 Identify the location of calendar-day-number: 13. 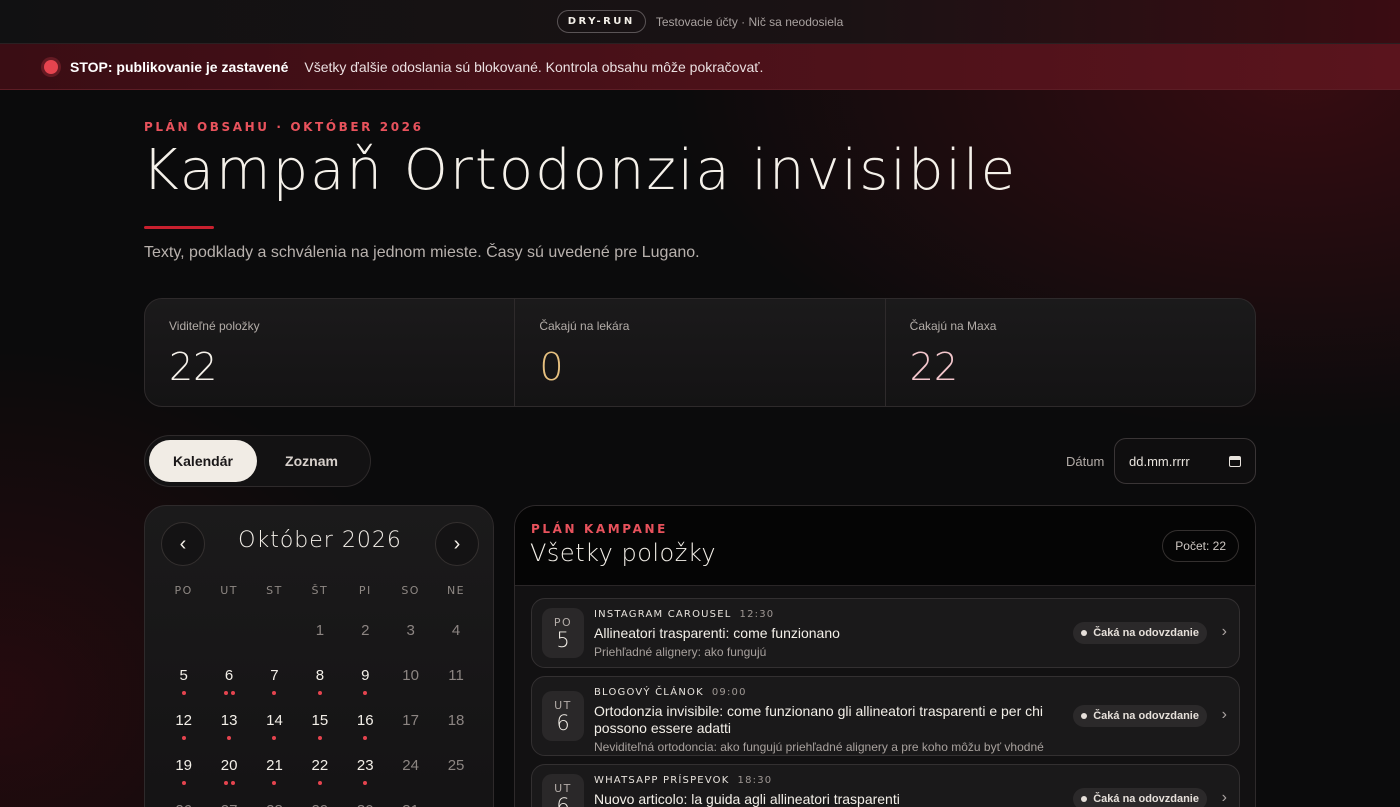
(229, 720).